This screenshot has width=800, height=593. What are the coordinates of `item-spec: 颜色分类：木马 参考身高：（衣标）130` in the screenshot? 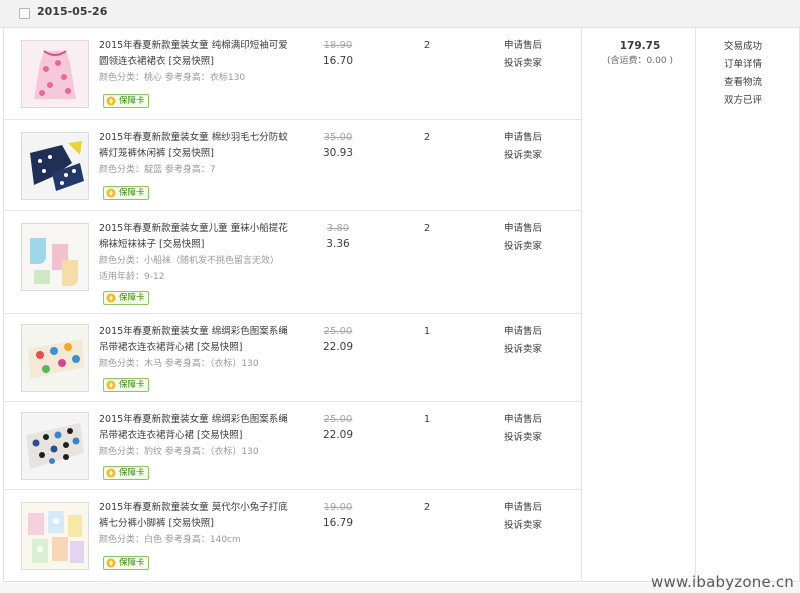 It's located at (179, 364).